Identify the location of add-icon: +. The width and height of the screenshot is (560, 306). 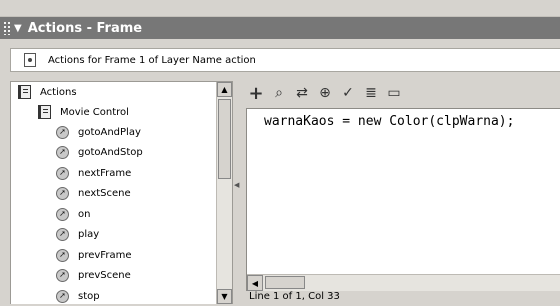
(256, 93).